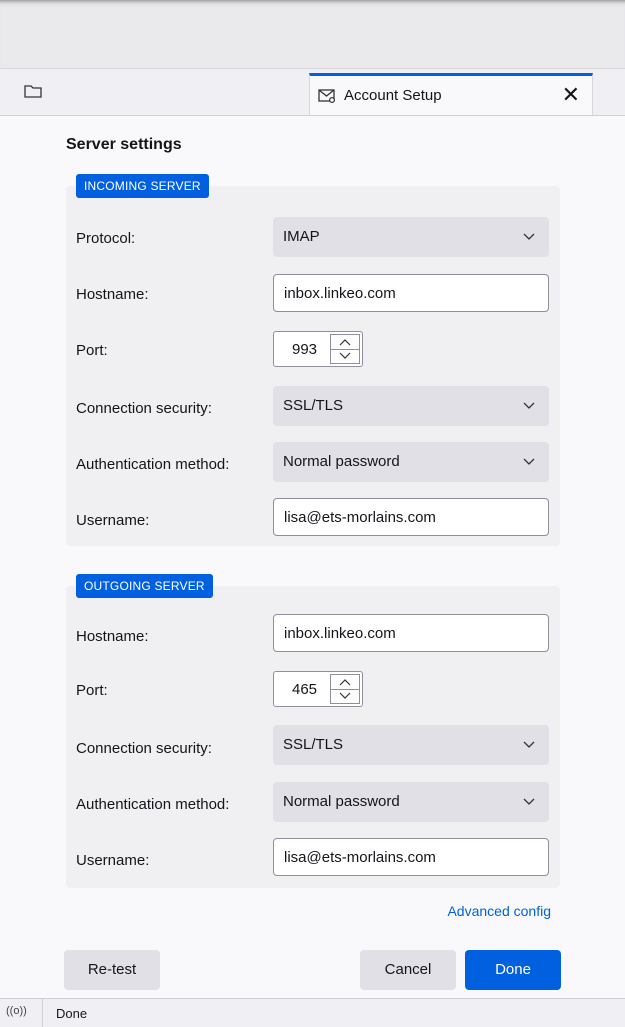 This screenshot has height=1027, width=625. Describe the element at coordinates (305, 349) in the screenshot. I see `incoming-port-value: 993` at that location.